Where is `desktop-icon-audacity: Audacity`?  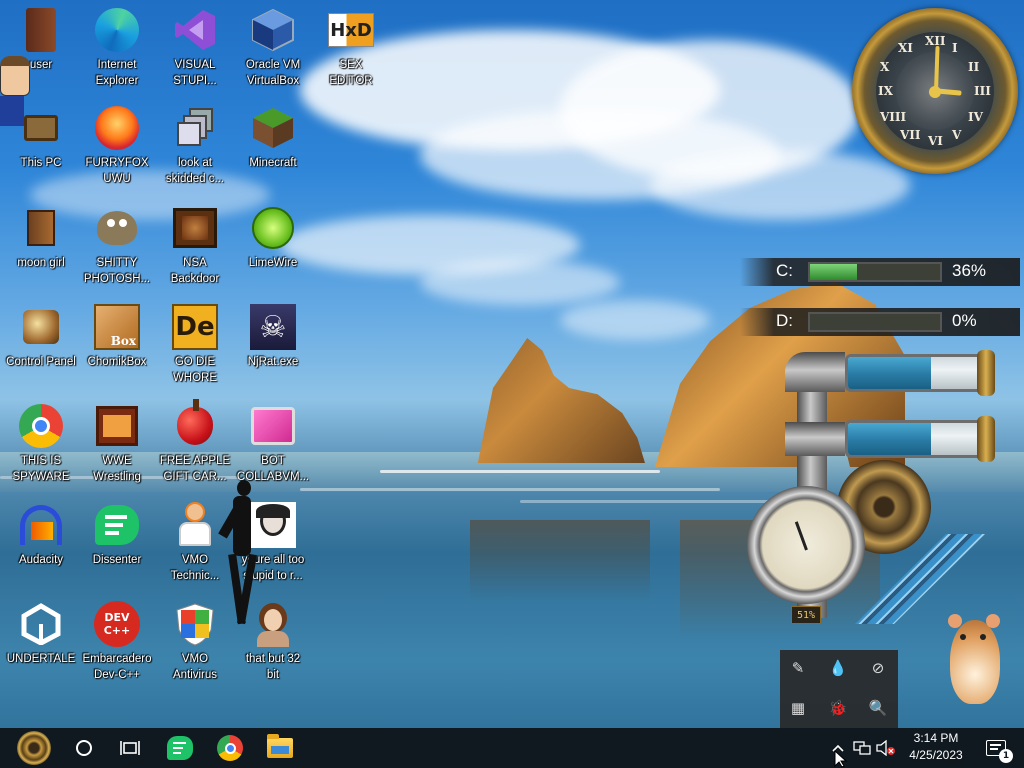 desktop-icon-audacity: Audacity is located at coordinates (41, 534).